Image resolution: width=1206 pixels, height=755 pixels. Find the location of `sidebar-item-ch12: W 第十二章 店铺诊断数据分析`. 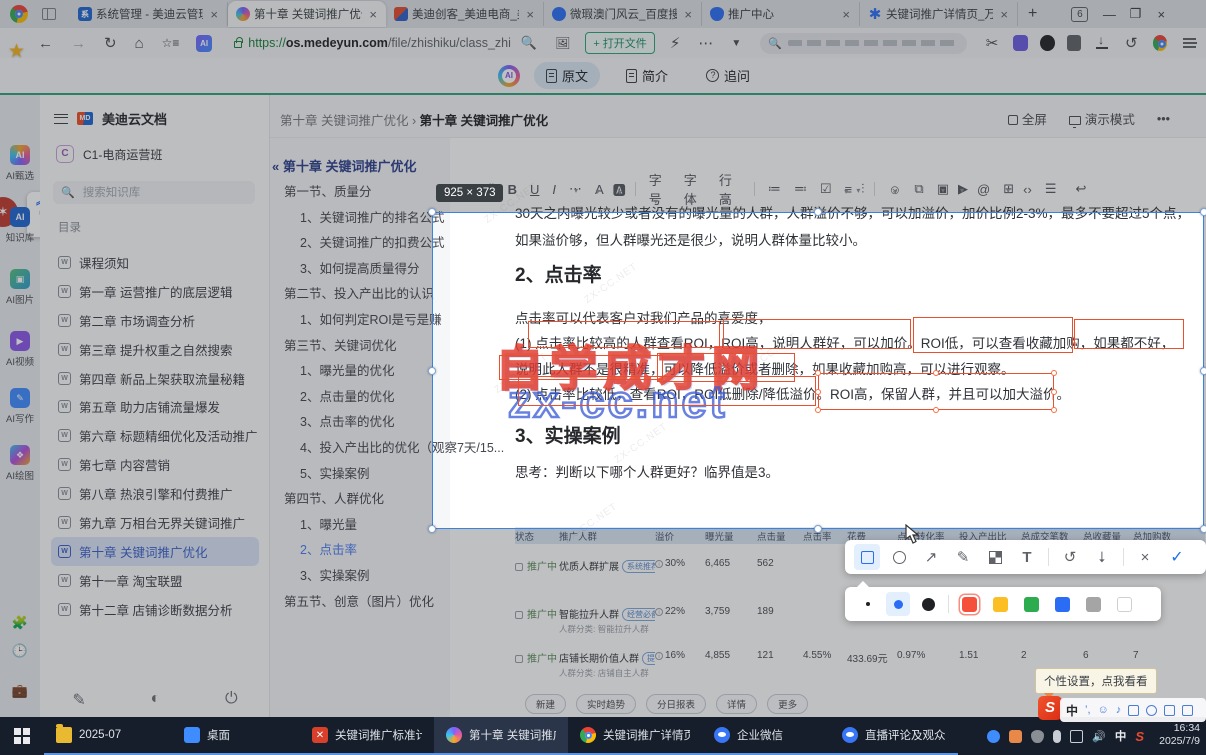

sidebar-item-ch12: W 第十二章 店铺诊断数据分析 is located at coordinates (155, 609).